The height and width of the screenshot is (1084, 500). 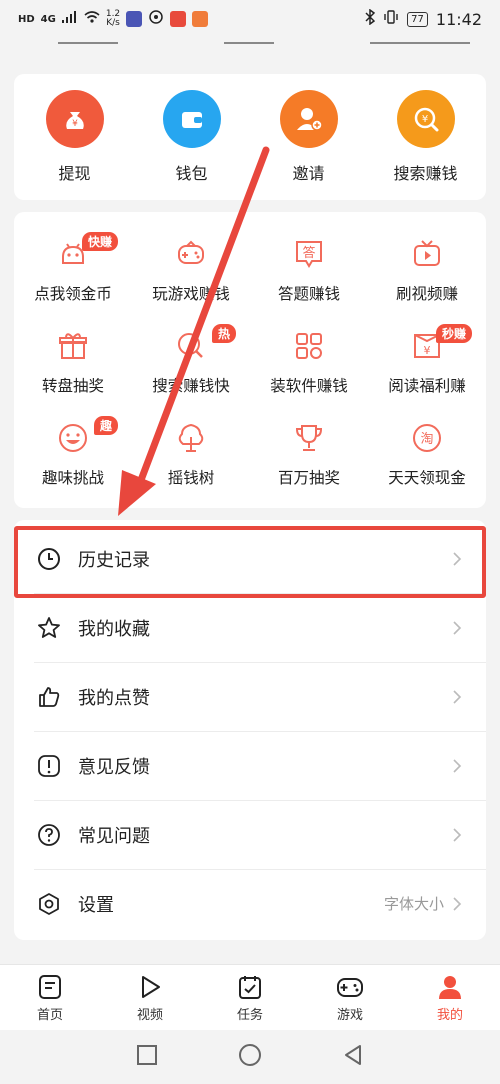 What do you see at coordinates (149, 1015) in the screenshot?
I see `nav-label: 视频` at bounding box center [149, 1015].